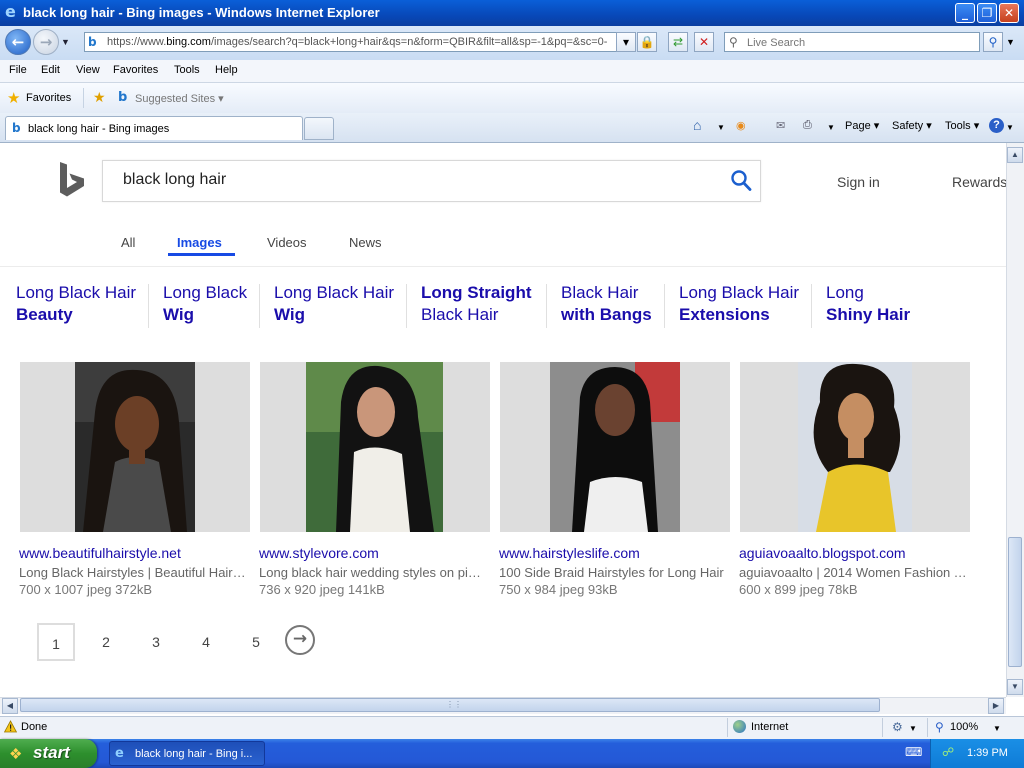 The width and height of the screenshot is (1024, 768). I want to click on scope-news: News, so click(365, 242).